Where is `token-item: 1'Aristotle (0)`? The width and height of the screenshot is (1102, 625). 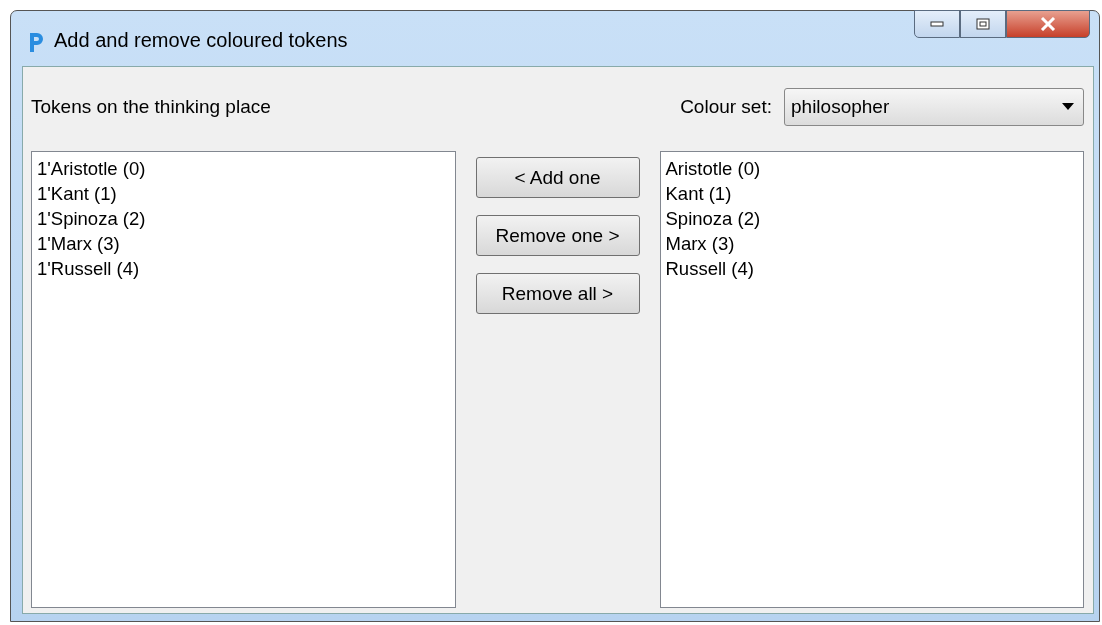
token-item: 1'Aristotle (0) is located at coordinates (91, 168).